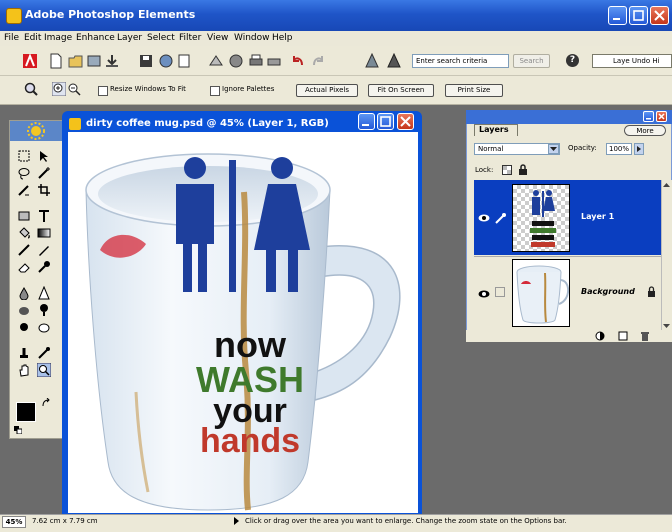 Image resolution: width=672 pixels, height=532 pixels. Describe the element at coordinates (666, 326) in the screenshot. I see `scroll-down-icon` at that location.